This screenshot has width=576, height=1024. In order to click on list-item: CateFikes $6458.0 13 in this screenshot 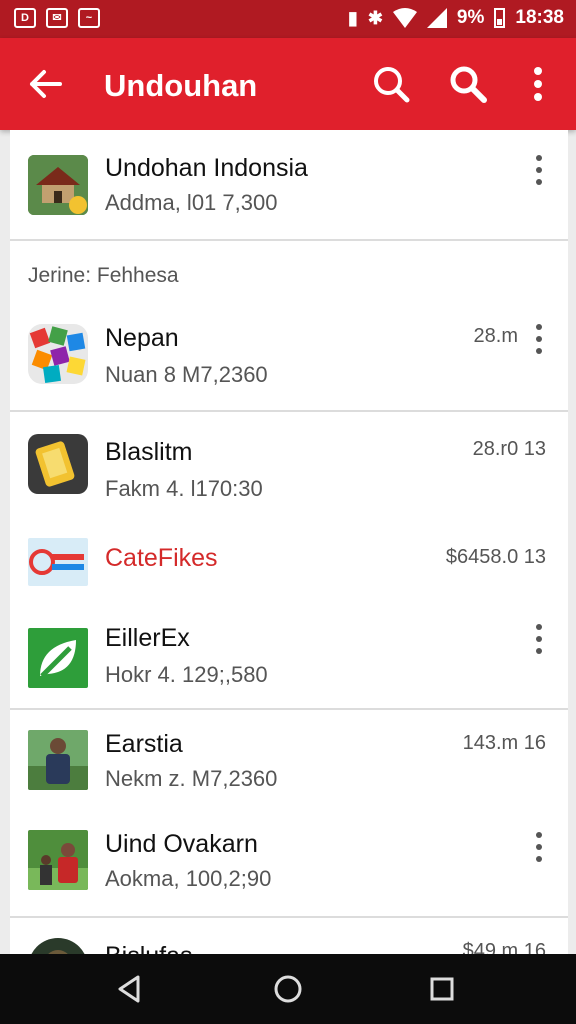, I will do `click(289, 562)`.